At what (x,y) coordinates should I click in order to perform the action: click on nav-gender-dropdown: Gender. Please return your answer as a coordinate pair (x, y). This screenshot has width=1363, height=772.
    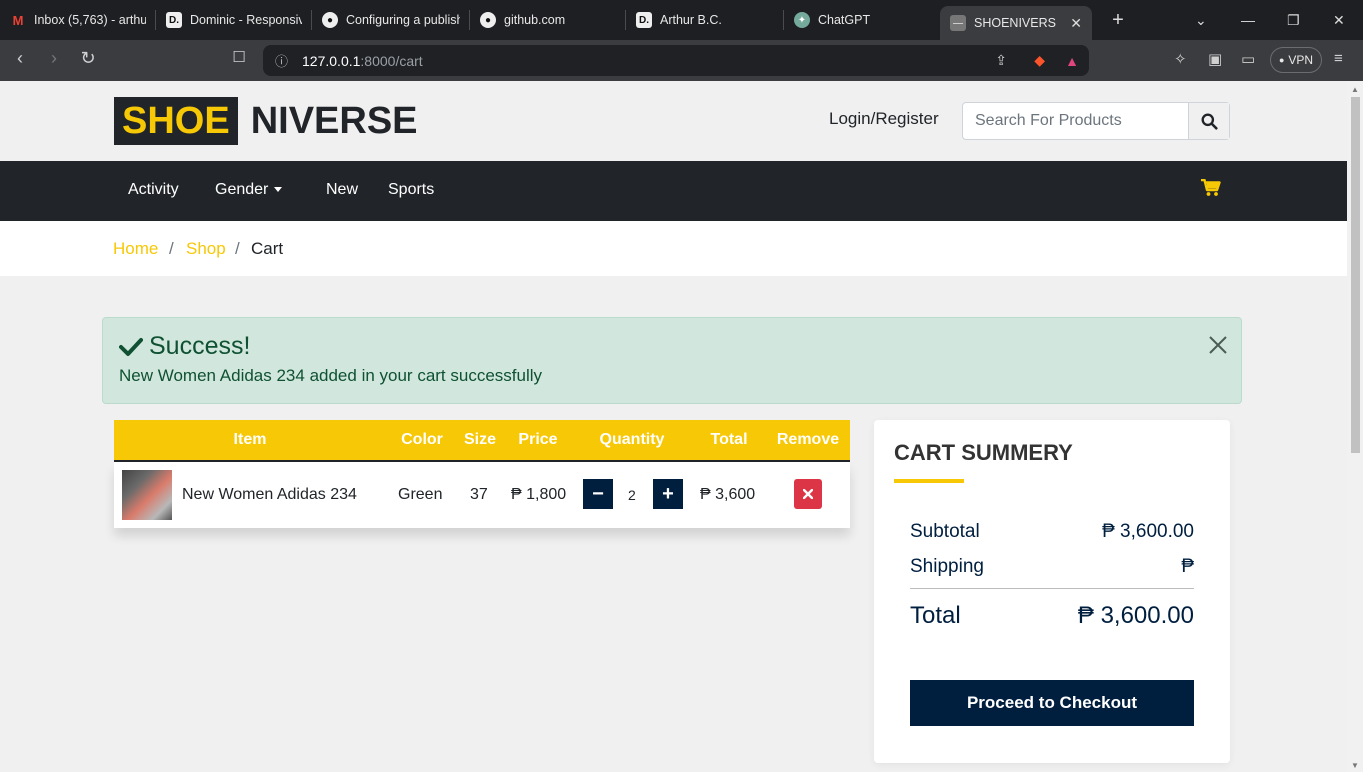
    Looking at the image, I should click on (249, 190).